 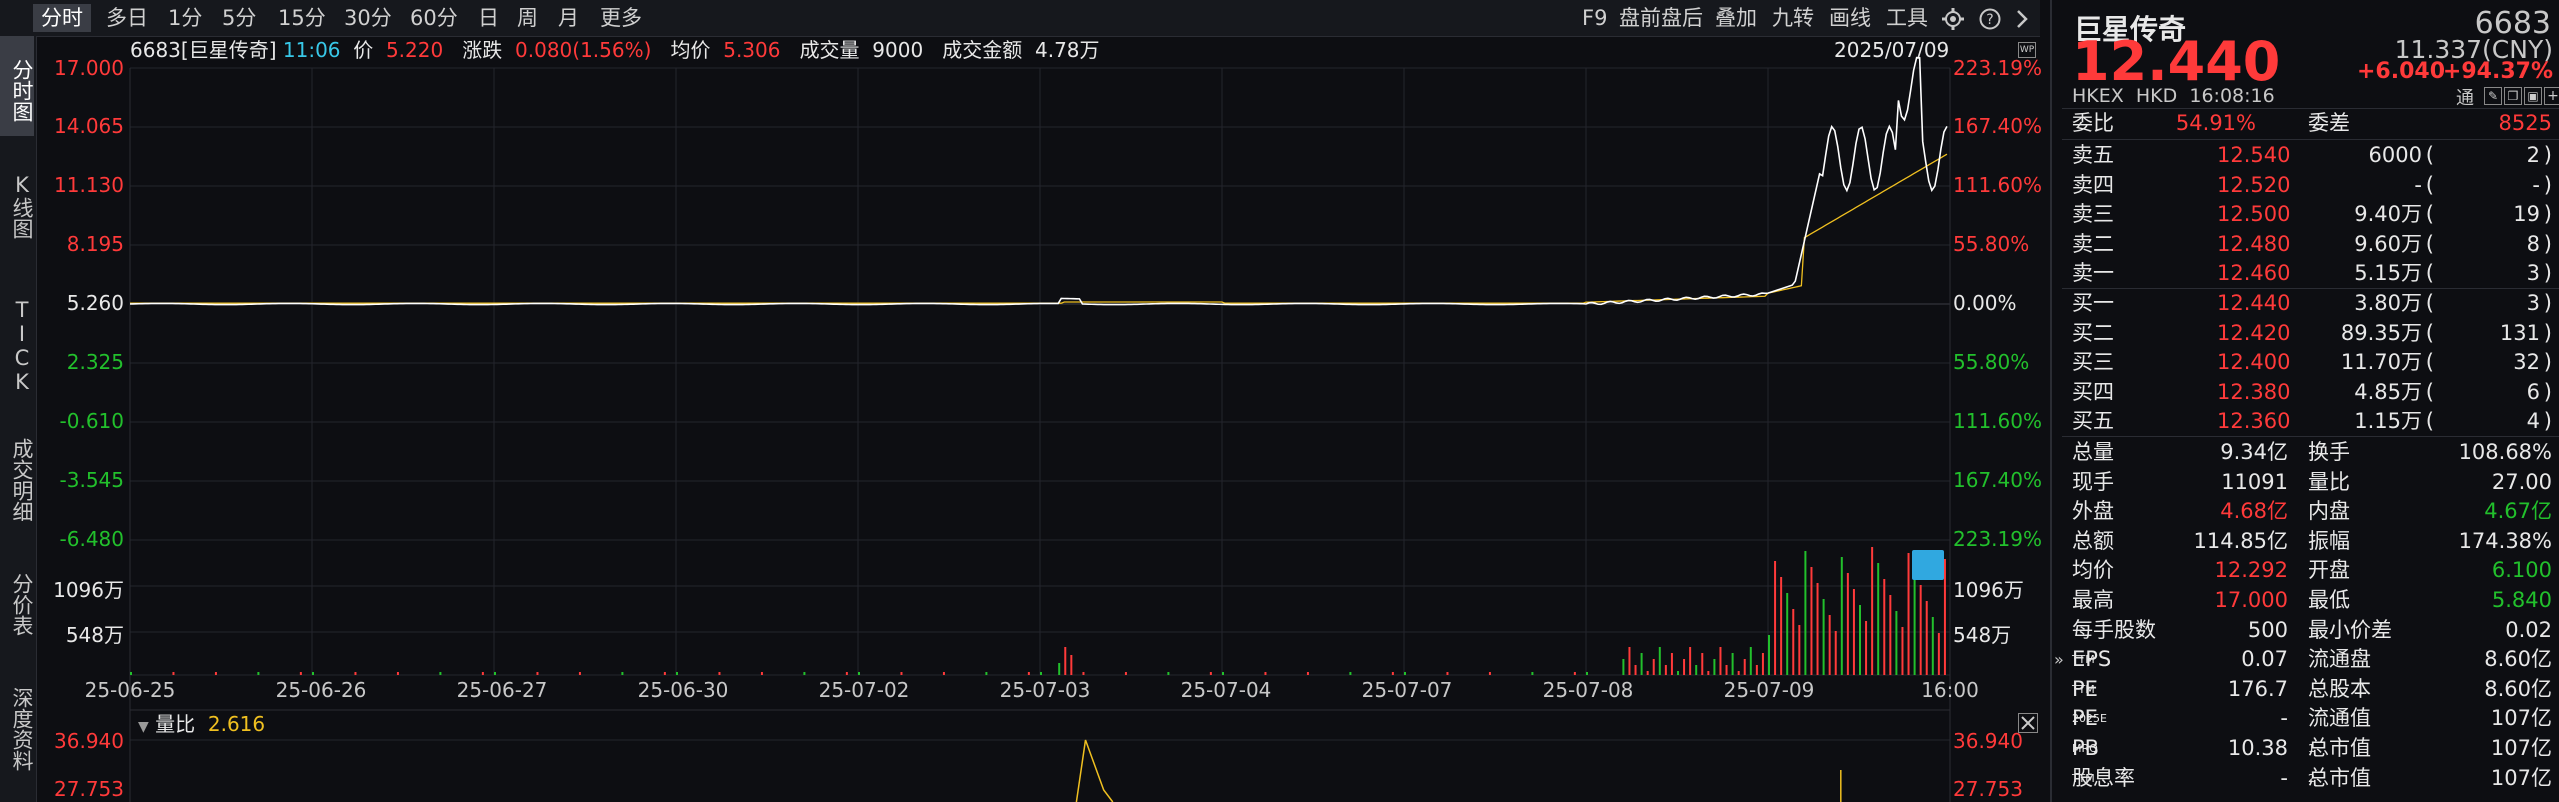 I want to click on copy-icon: ❐, so click(x=2513, y=96).